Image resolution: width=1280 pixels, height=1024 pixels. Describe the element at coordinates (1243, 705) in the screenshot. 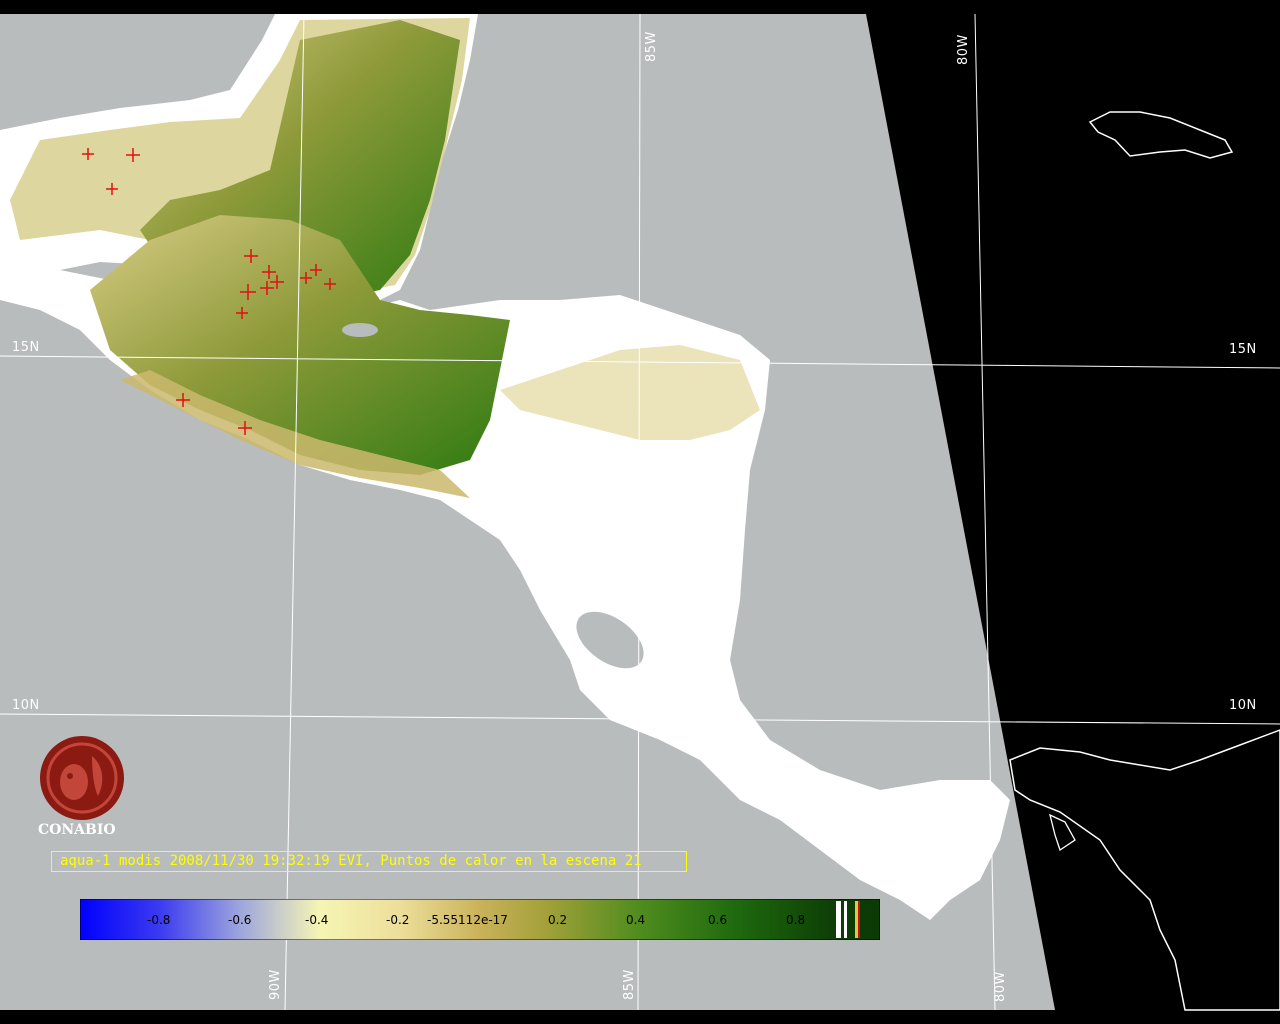

I see `lat-label-10n-right: 10N` at that location.